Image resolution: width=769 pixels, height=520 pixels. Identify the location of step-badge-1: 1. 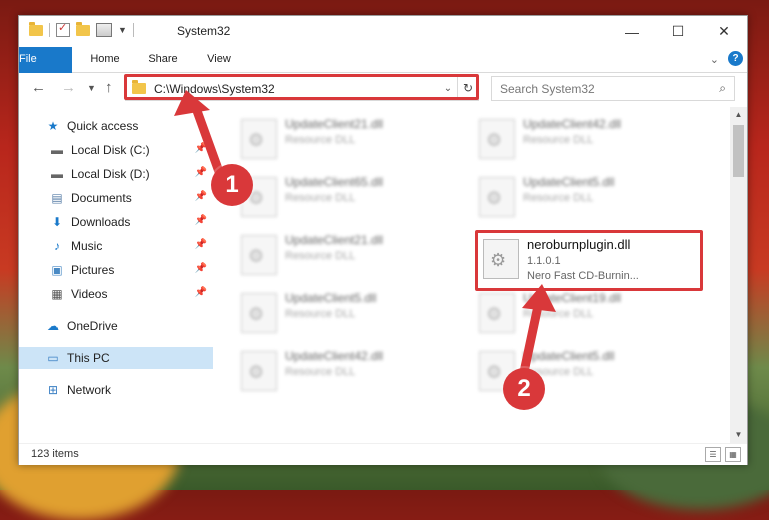
(232, 185).